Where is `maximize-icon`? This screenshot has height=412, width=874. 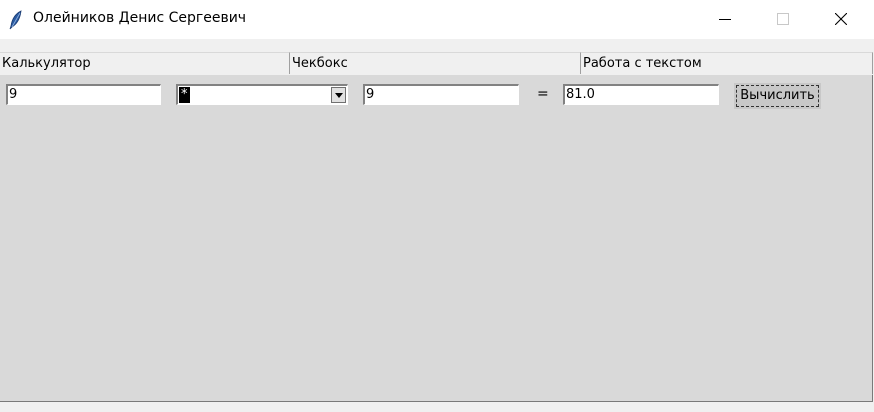
maximize-icon is located at coordinates (783, 19).